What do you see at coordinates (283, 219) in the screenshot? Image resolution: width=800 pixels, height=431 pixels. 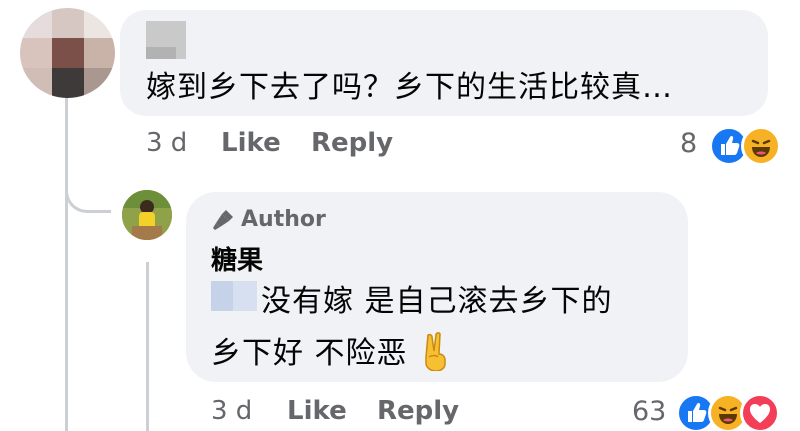 I see `author-badge-label: Author` at bounding box center [283, 219].